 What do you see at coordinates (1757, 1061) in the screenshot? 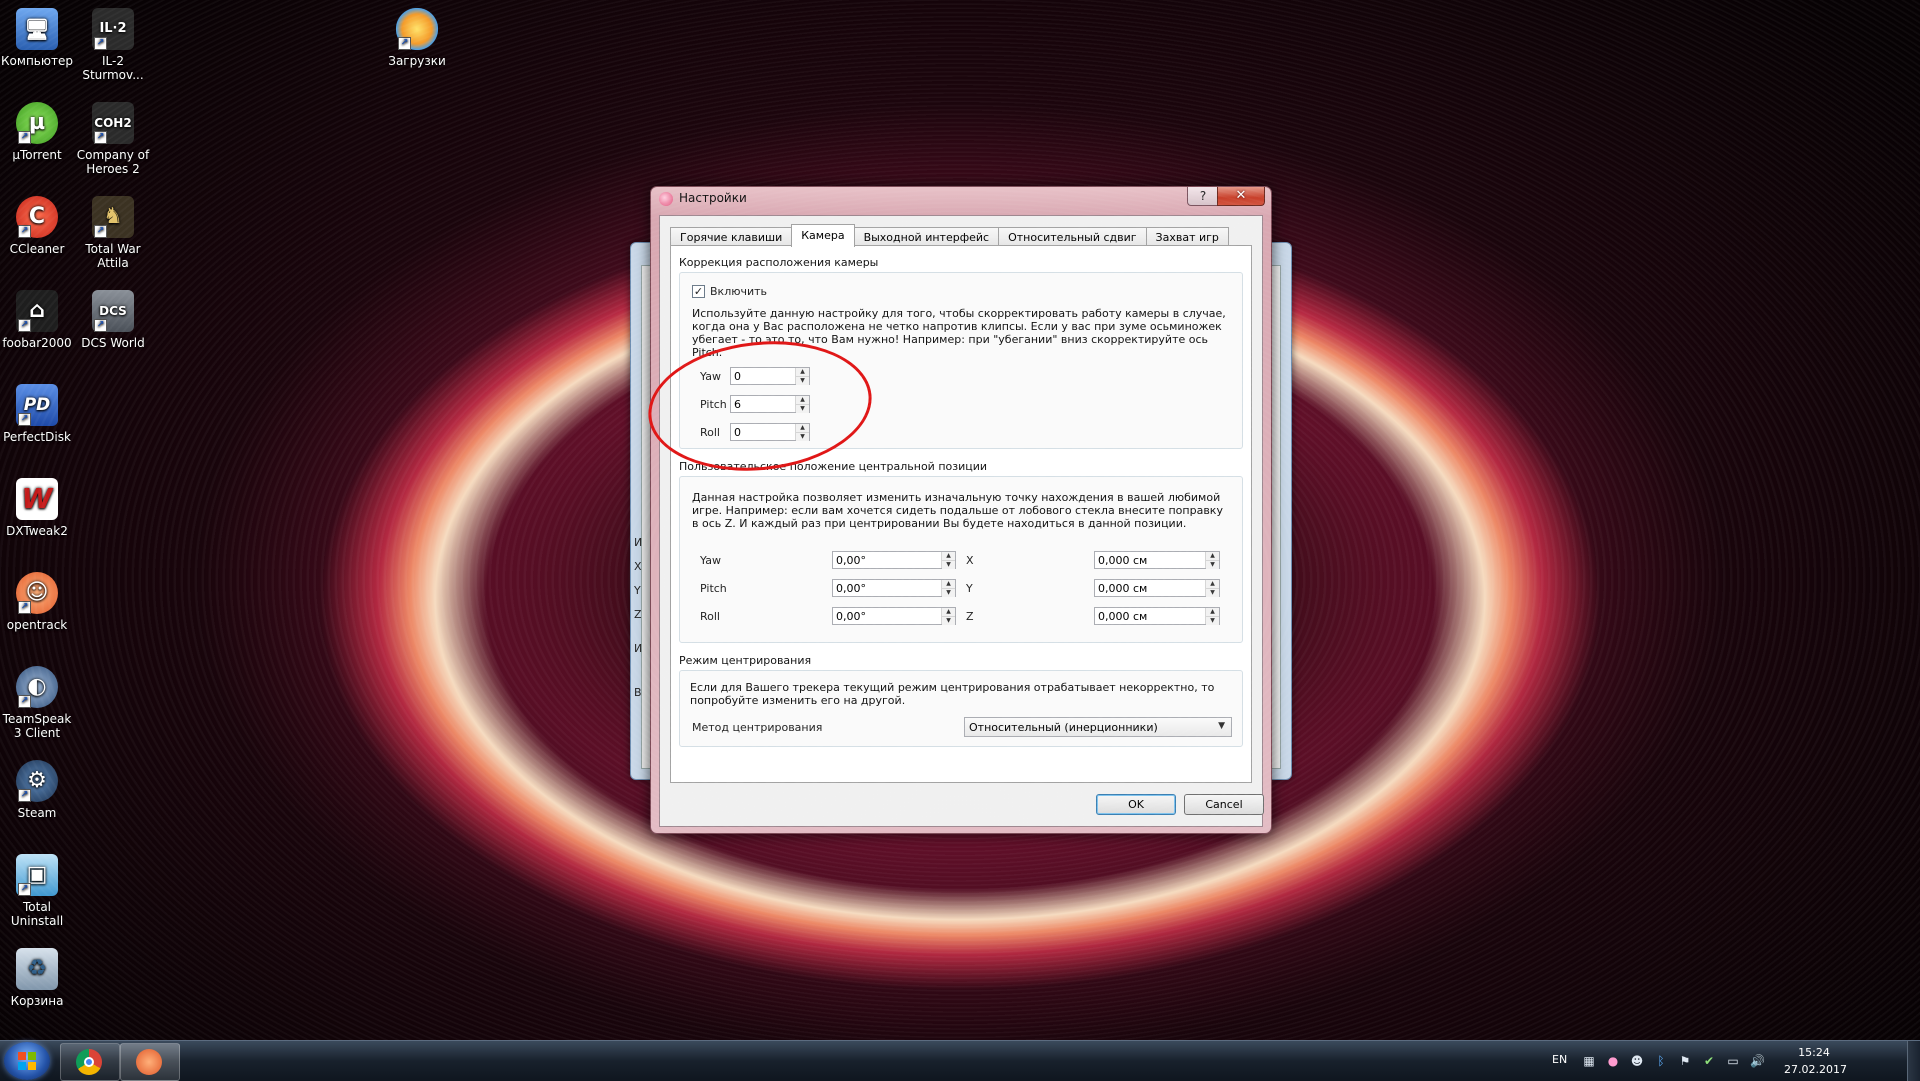
I see `volume-icon: 🔊` at bounding box center [1757, 1061].